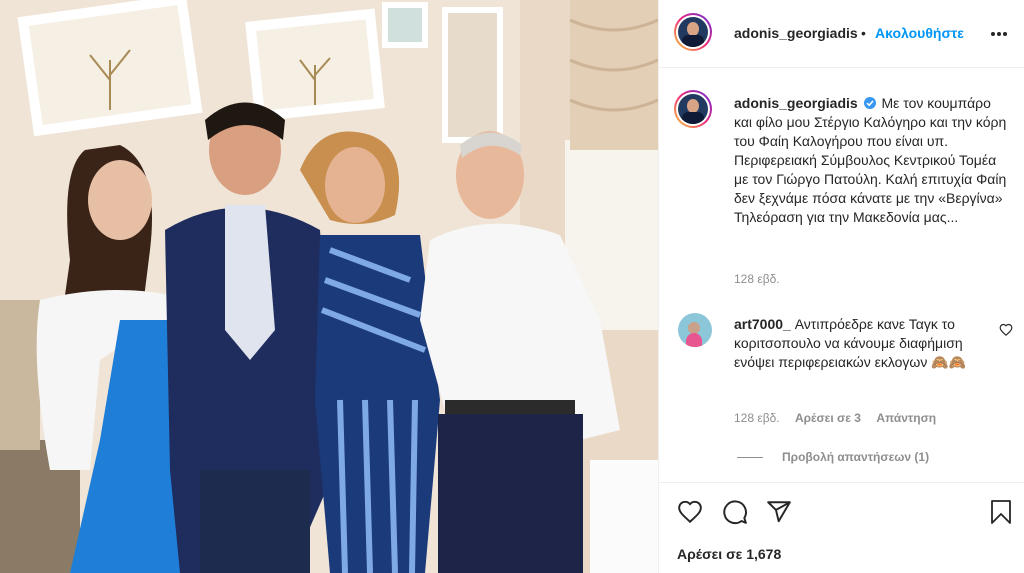  Describe the element at coordinates (729, 554) in the screenshot. I see `likes-count: Αρέσει σε 1,678` at that location.